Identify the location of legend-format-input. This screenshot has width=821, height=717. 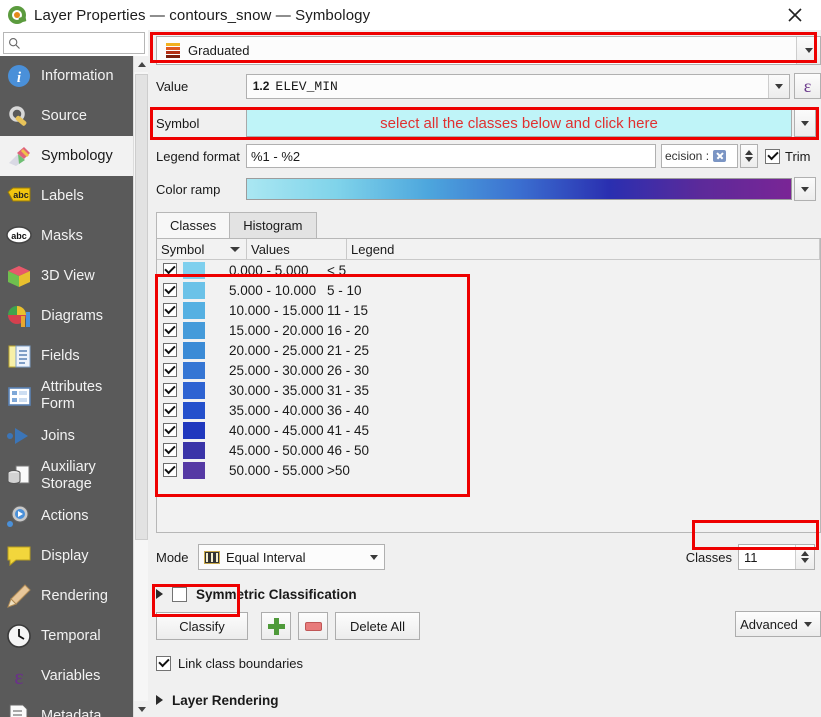
(451, 156).